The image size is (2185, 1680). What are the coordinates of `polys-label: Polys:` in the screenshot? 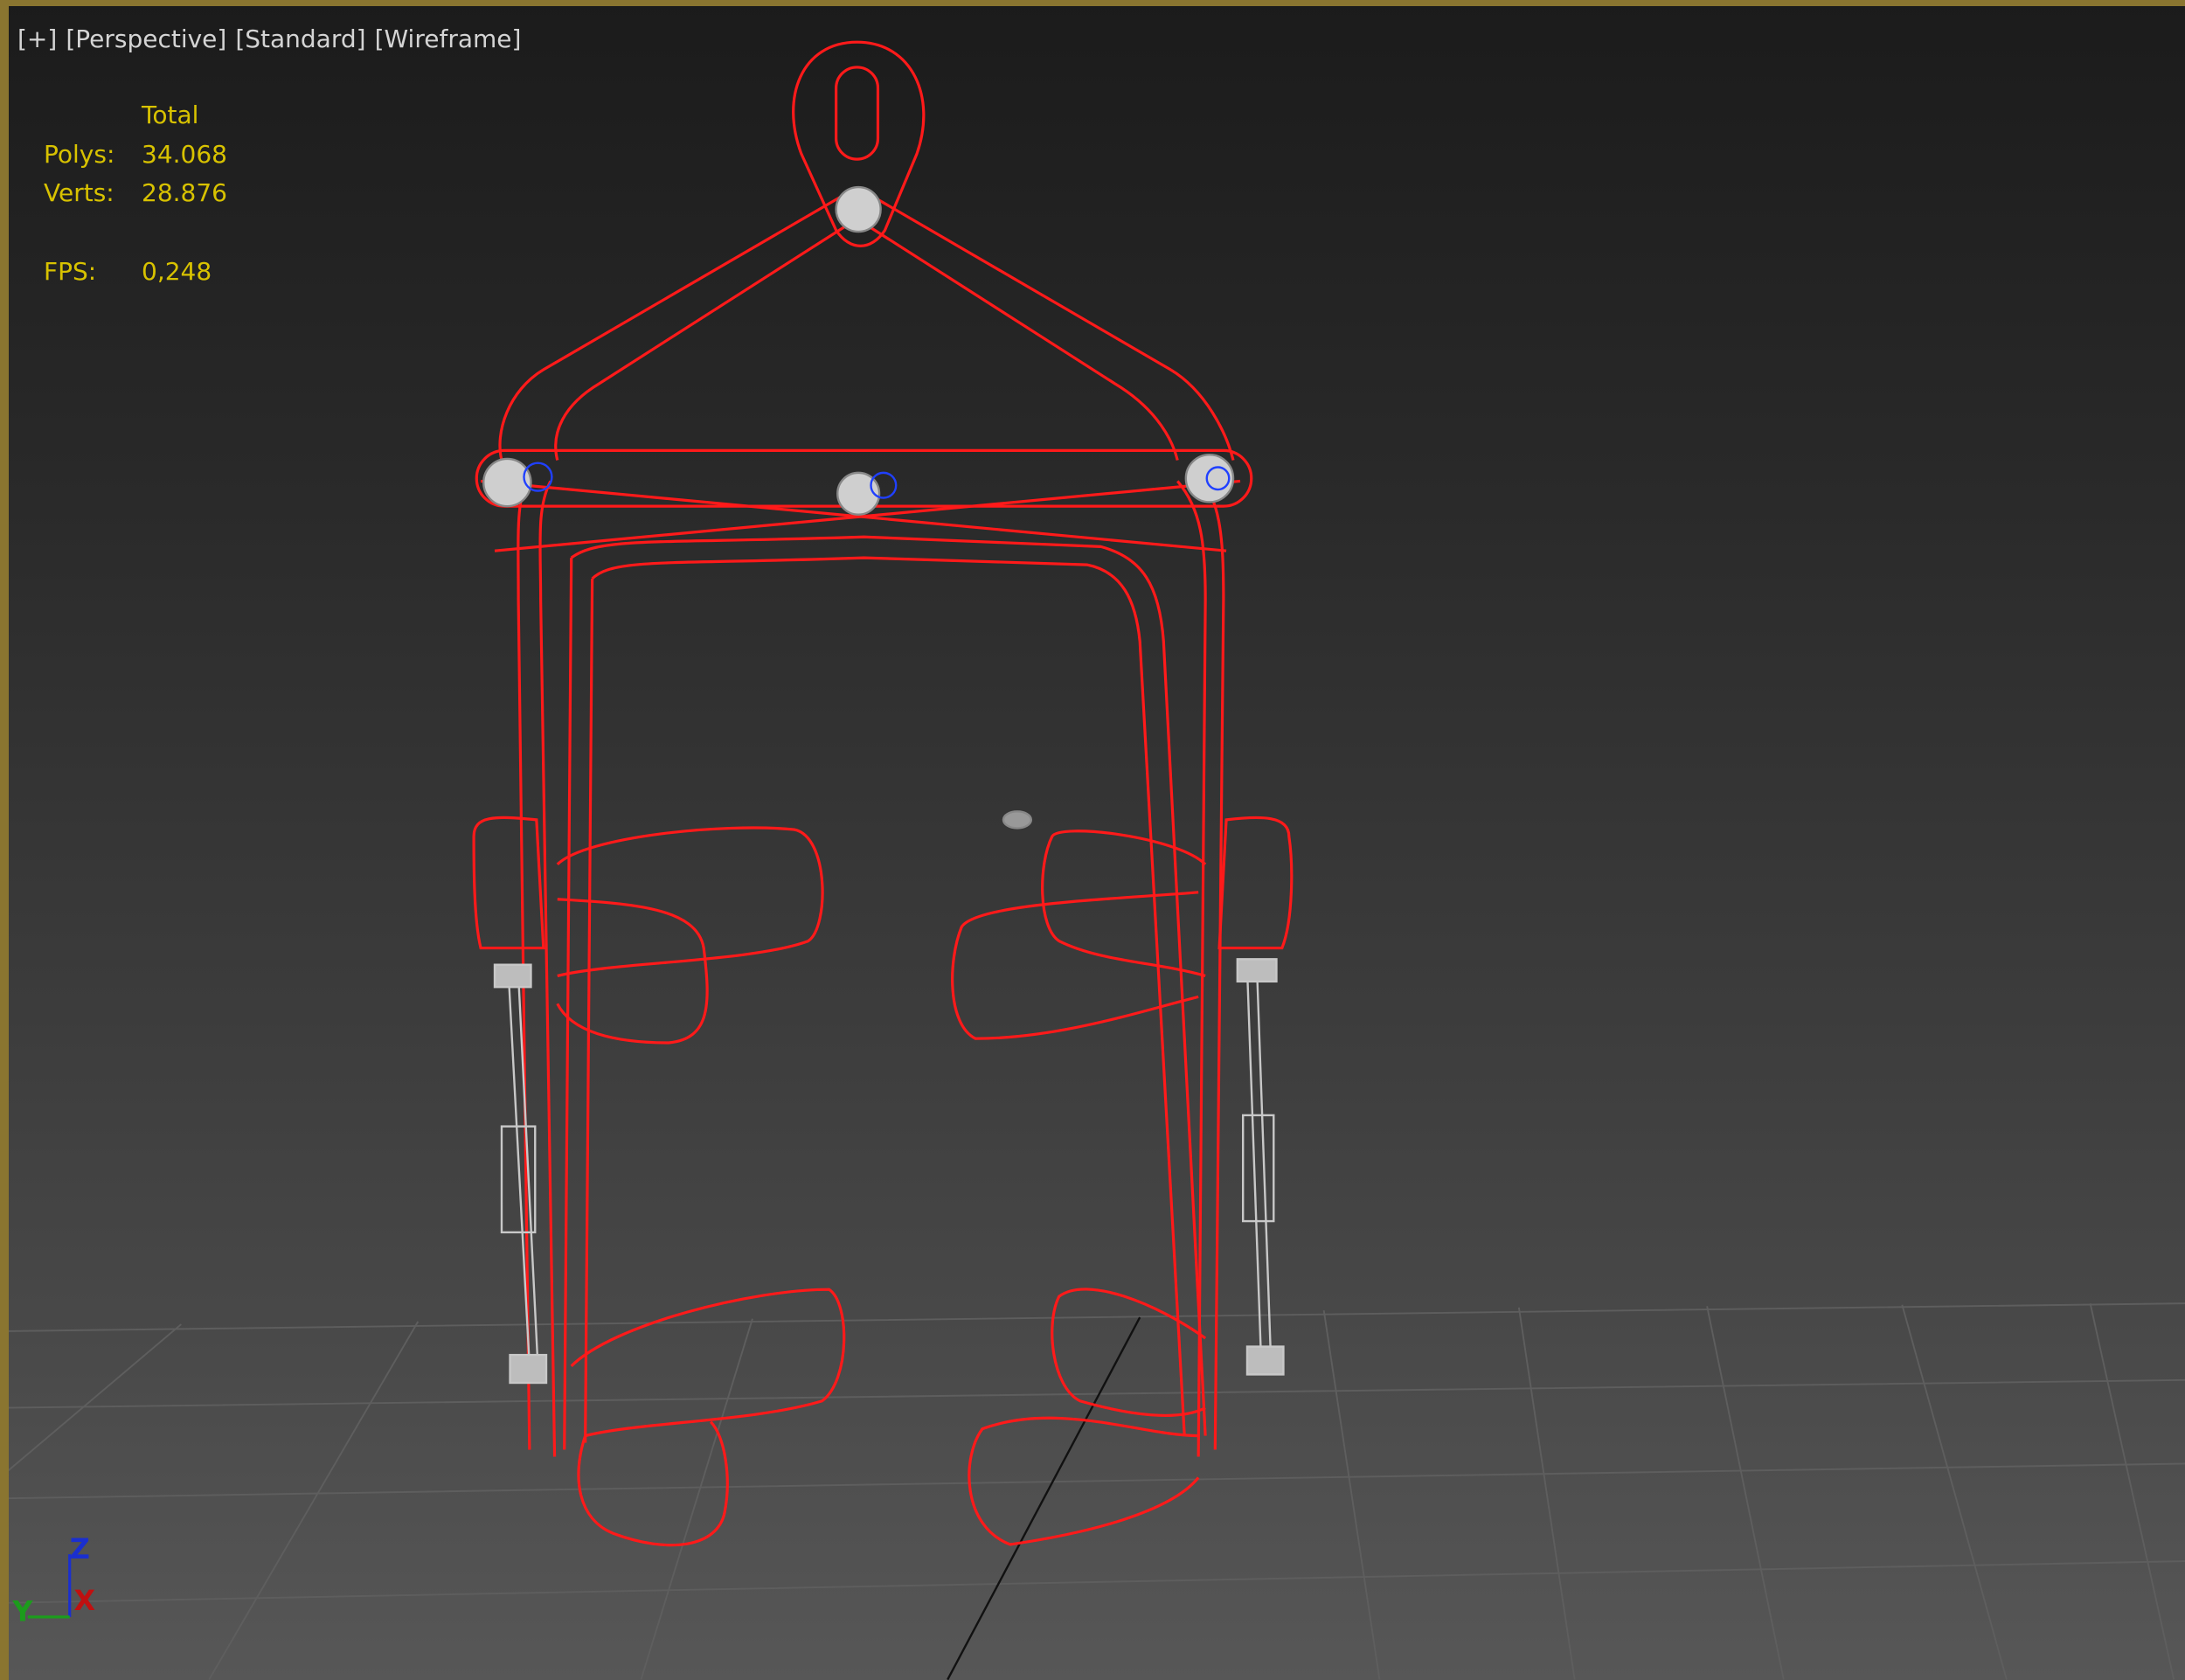 It's located at (79, 154).